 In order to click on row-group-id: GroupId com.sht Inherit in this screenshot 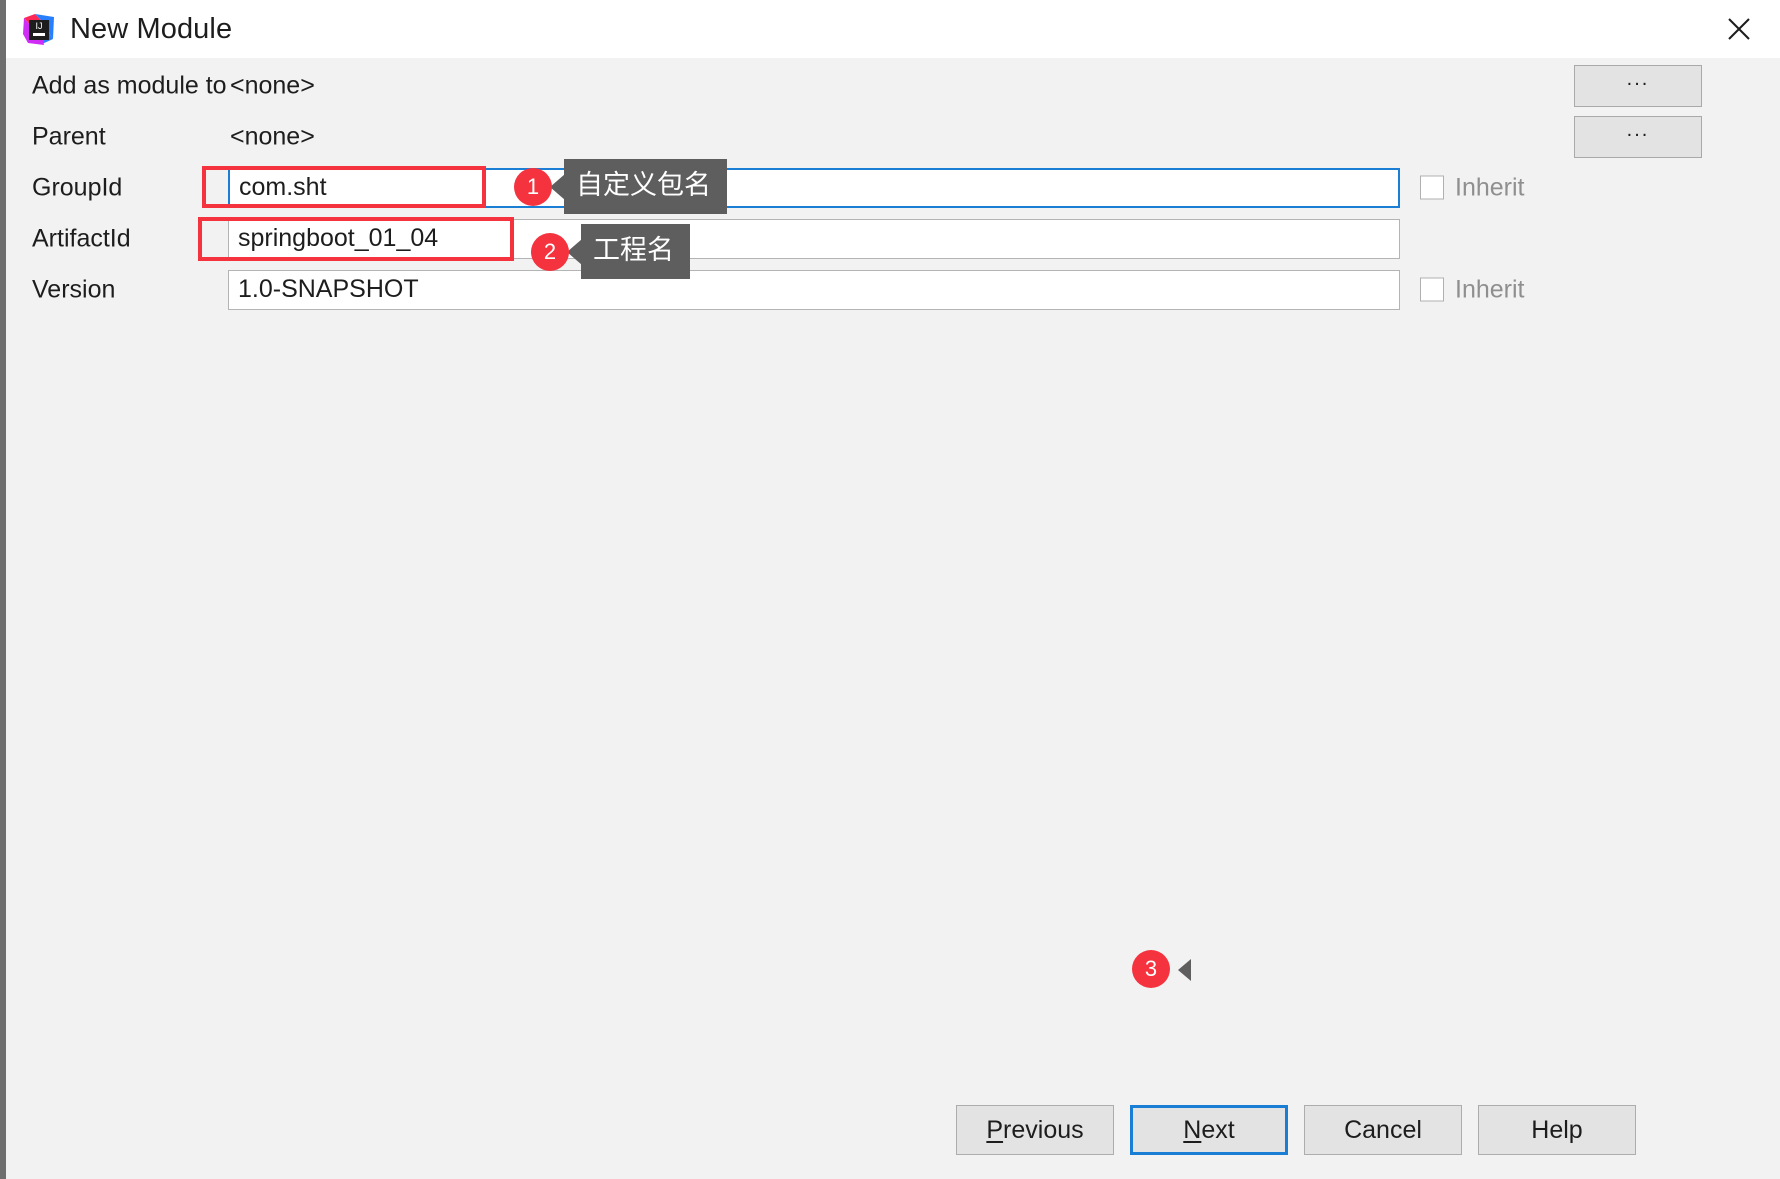, I will do `click(893, 187)`.